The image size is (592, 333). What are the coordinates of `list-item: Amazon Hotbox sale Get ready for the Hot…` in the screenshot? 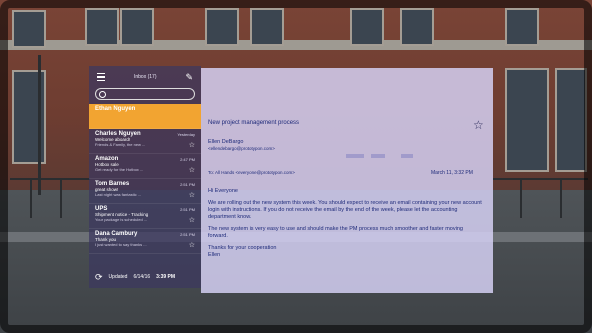 It's located at (145, 166).